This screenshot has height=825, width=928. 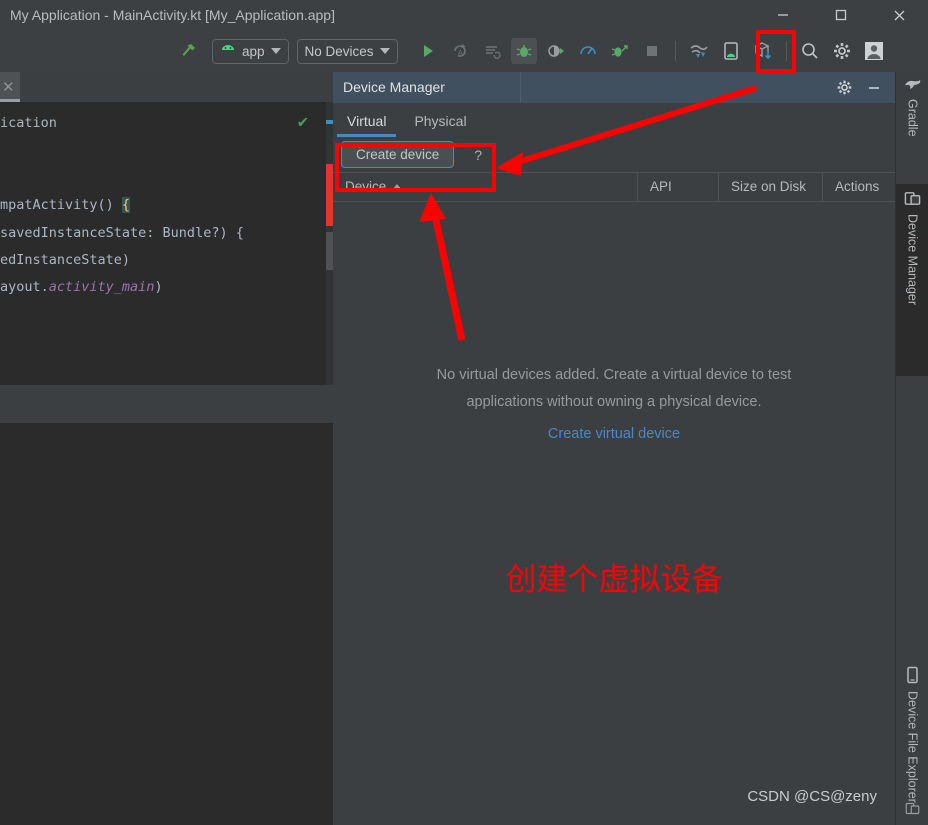 What do you see at coordinates (912, 260) in the screenshot?
I see `sidebar-item-device-manager-label: Device Manager` at bounding box center [912, 260].